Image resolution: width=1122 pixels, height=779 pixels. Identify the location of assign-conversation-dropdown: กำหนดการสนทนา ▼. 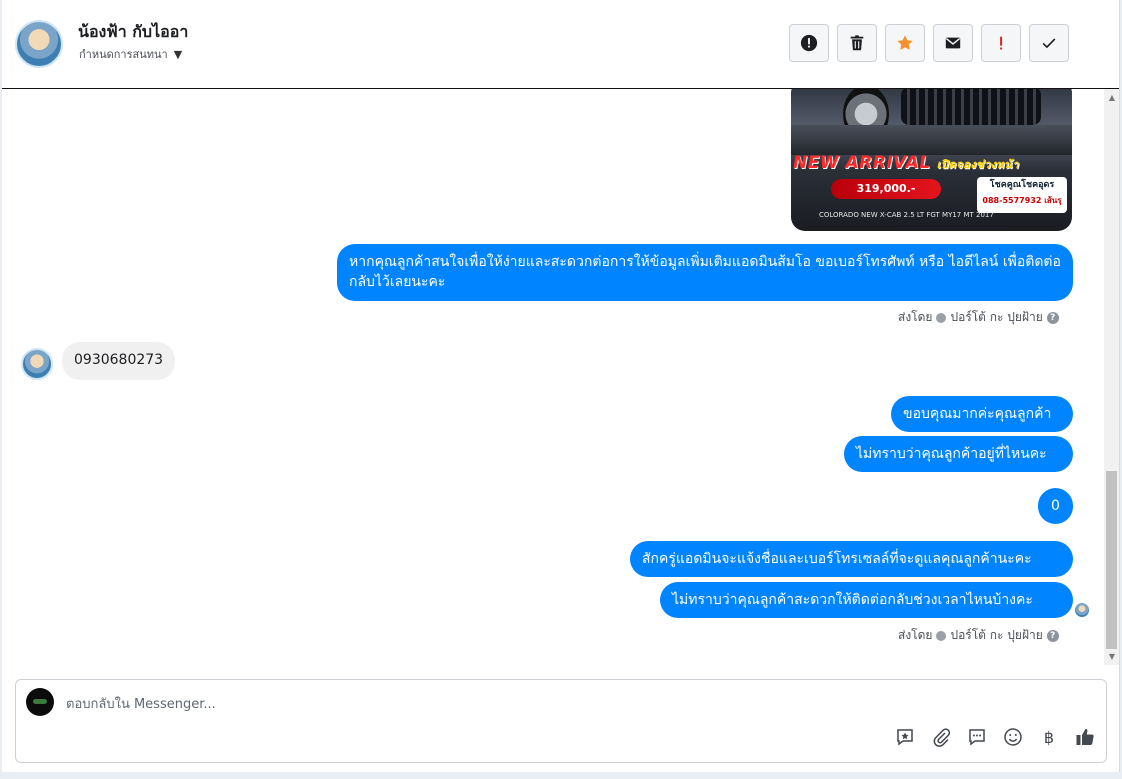
(130, 54).